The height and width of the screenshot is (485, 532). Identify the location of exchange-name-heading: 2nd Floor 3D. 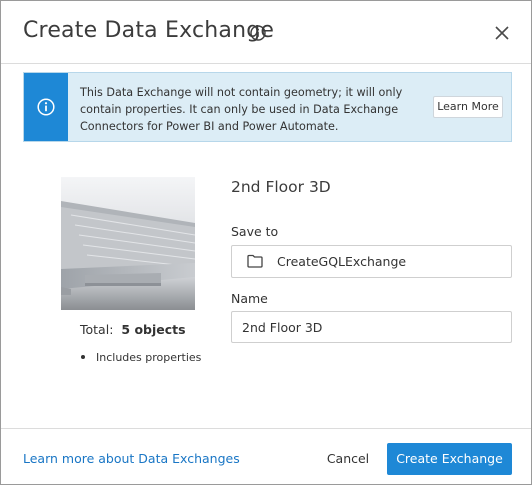
(281, 187).